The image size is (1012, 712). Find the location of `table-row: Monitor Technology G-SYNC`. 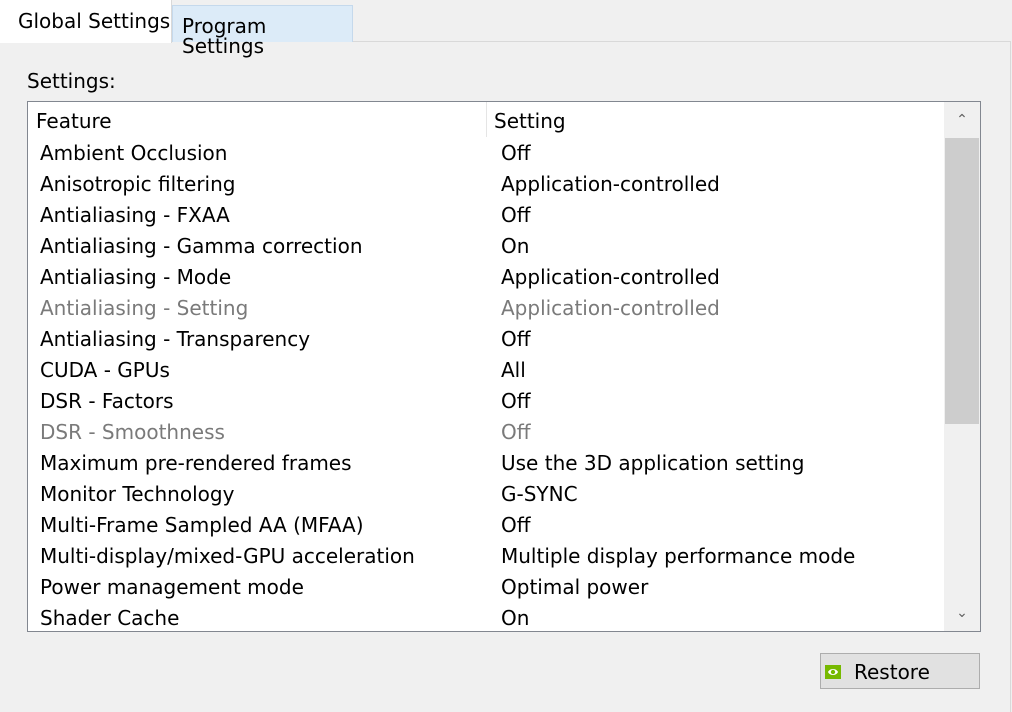

table-row: Monitor Technology G-SYNC is located at coordinates (486, 493).